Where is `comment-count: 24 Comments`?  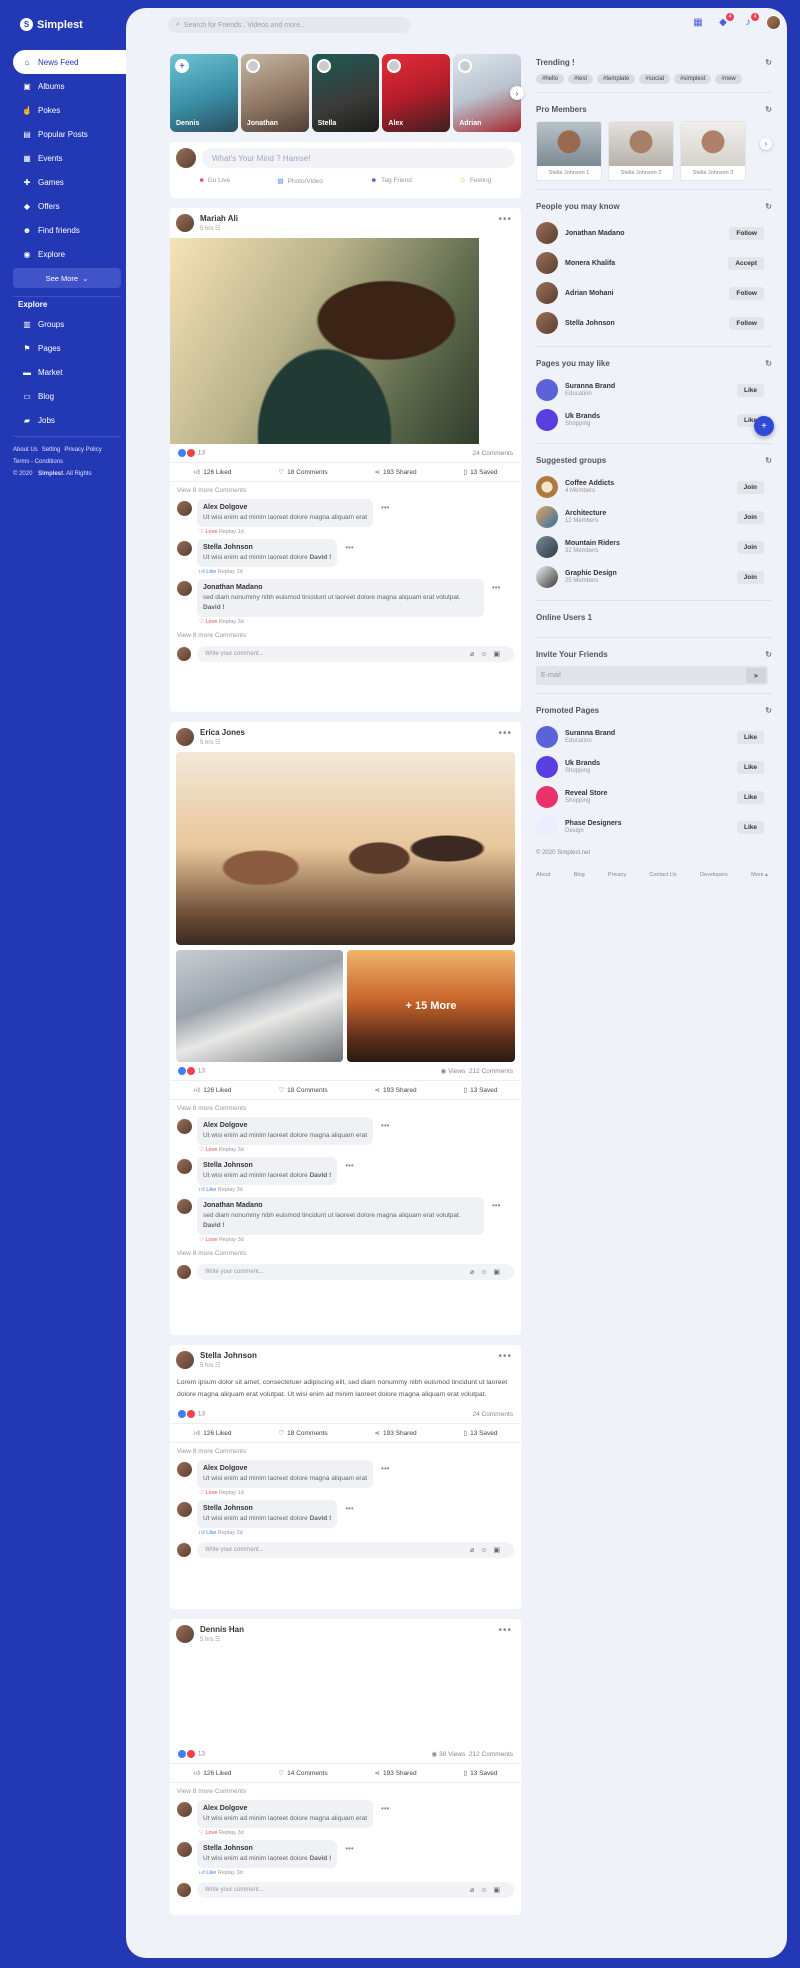
comment-count: 24 Comments is located at coordinates (493, 1414).